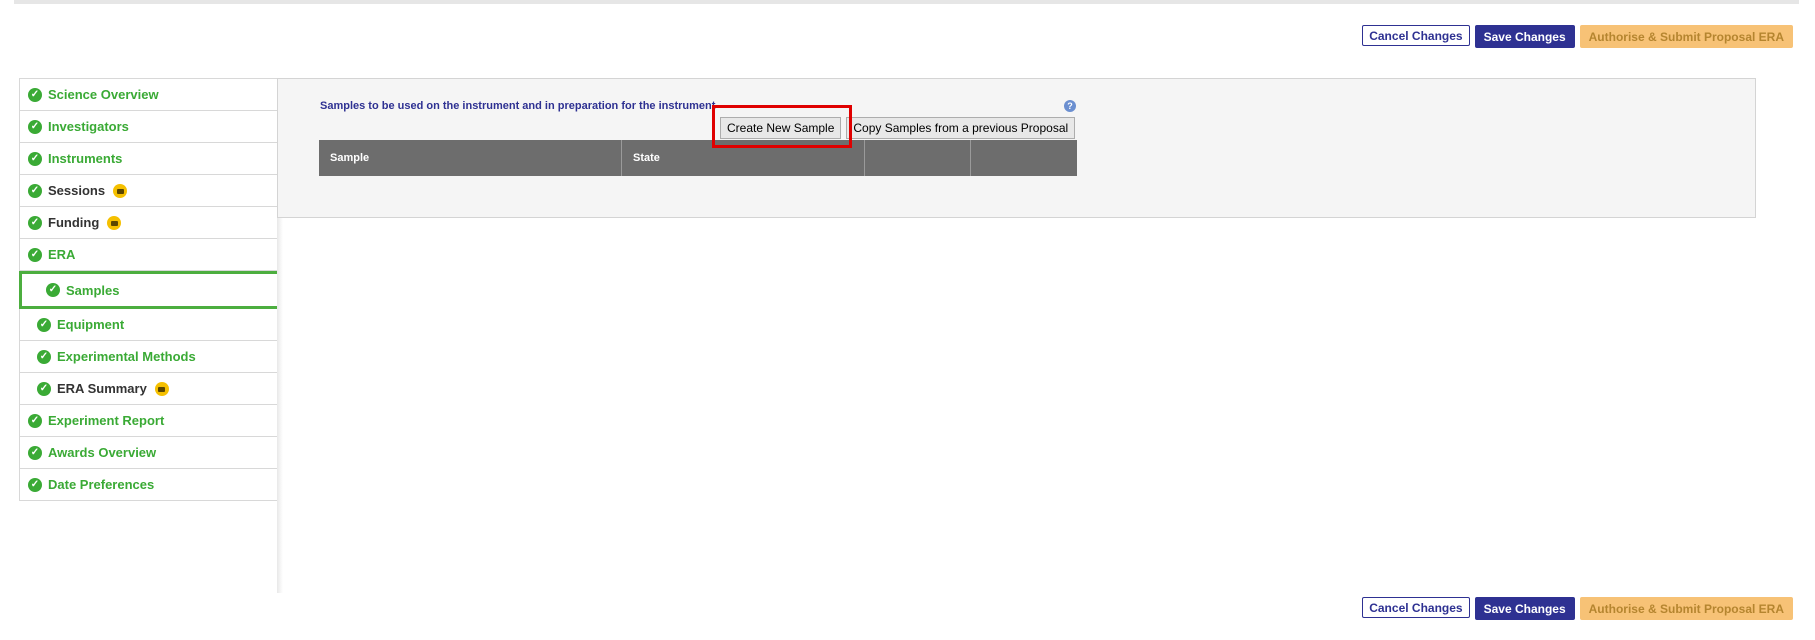  I want to click on help-icon: ?, so click(1070, 106).